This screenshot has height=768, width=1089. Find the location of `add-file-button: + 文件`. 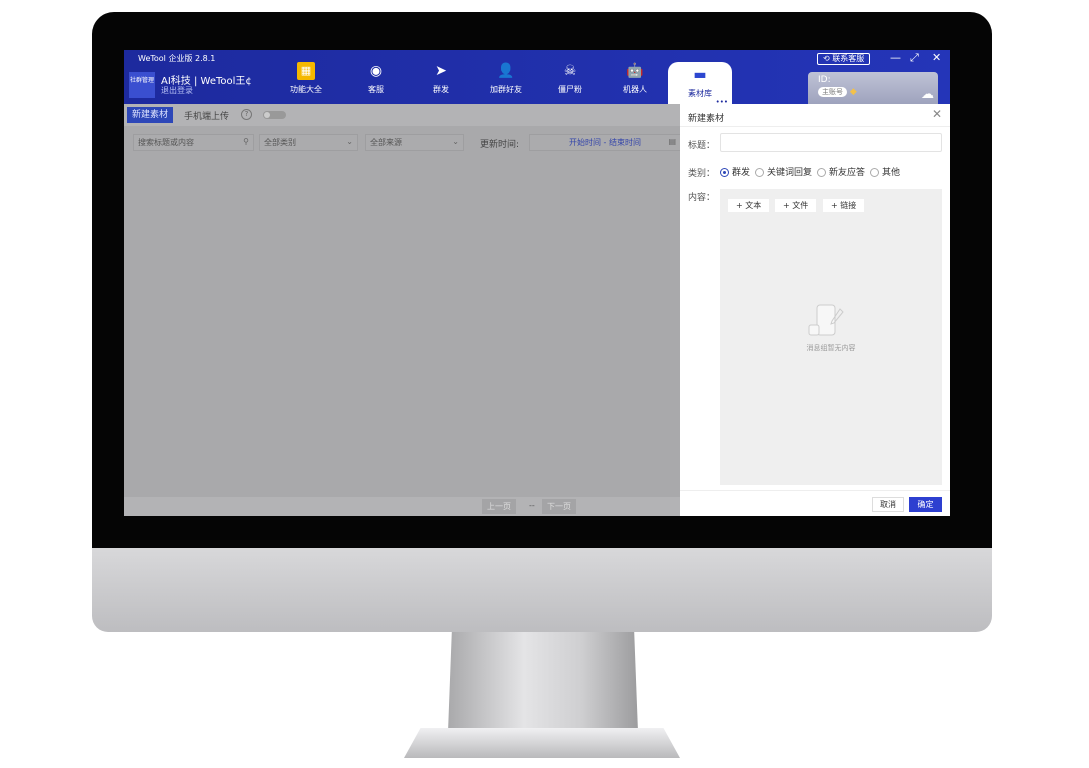

add-file-button: + 文件 is located at coordinates (796, 205).